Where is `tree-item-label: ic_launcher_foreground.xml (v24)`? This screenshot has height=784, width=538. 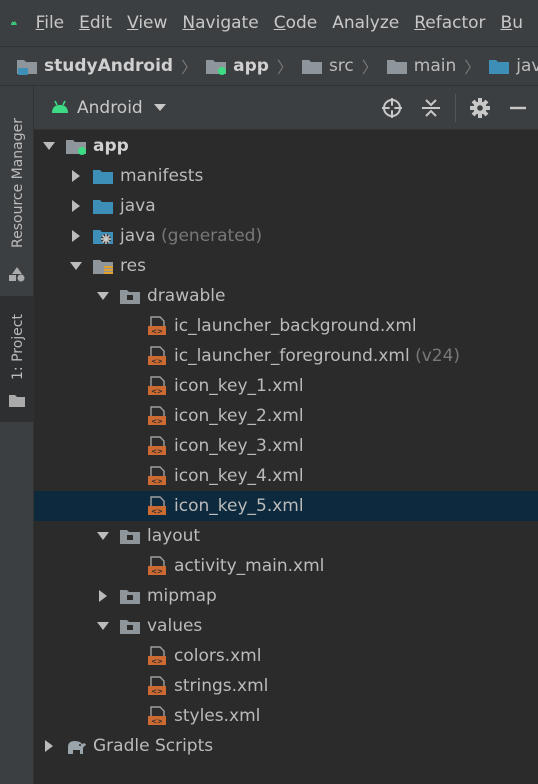
tree-item-label: ic_launcher_foreground.xml (v24) is located at coordinates (317, 356).